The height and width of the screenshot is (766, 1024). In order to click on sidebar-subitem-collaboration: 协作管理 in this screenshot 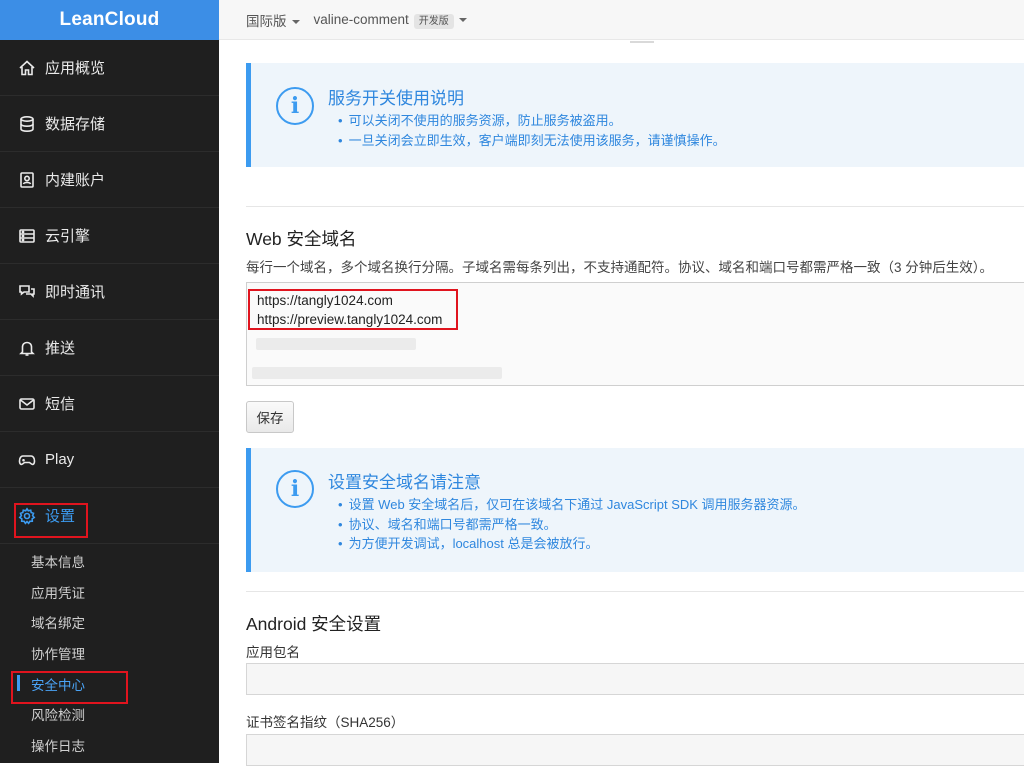, I will do `click(109, 653)`.